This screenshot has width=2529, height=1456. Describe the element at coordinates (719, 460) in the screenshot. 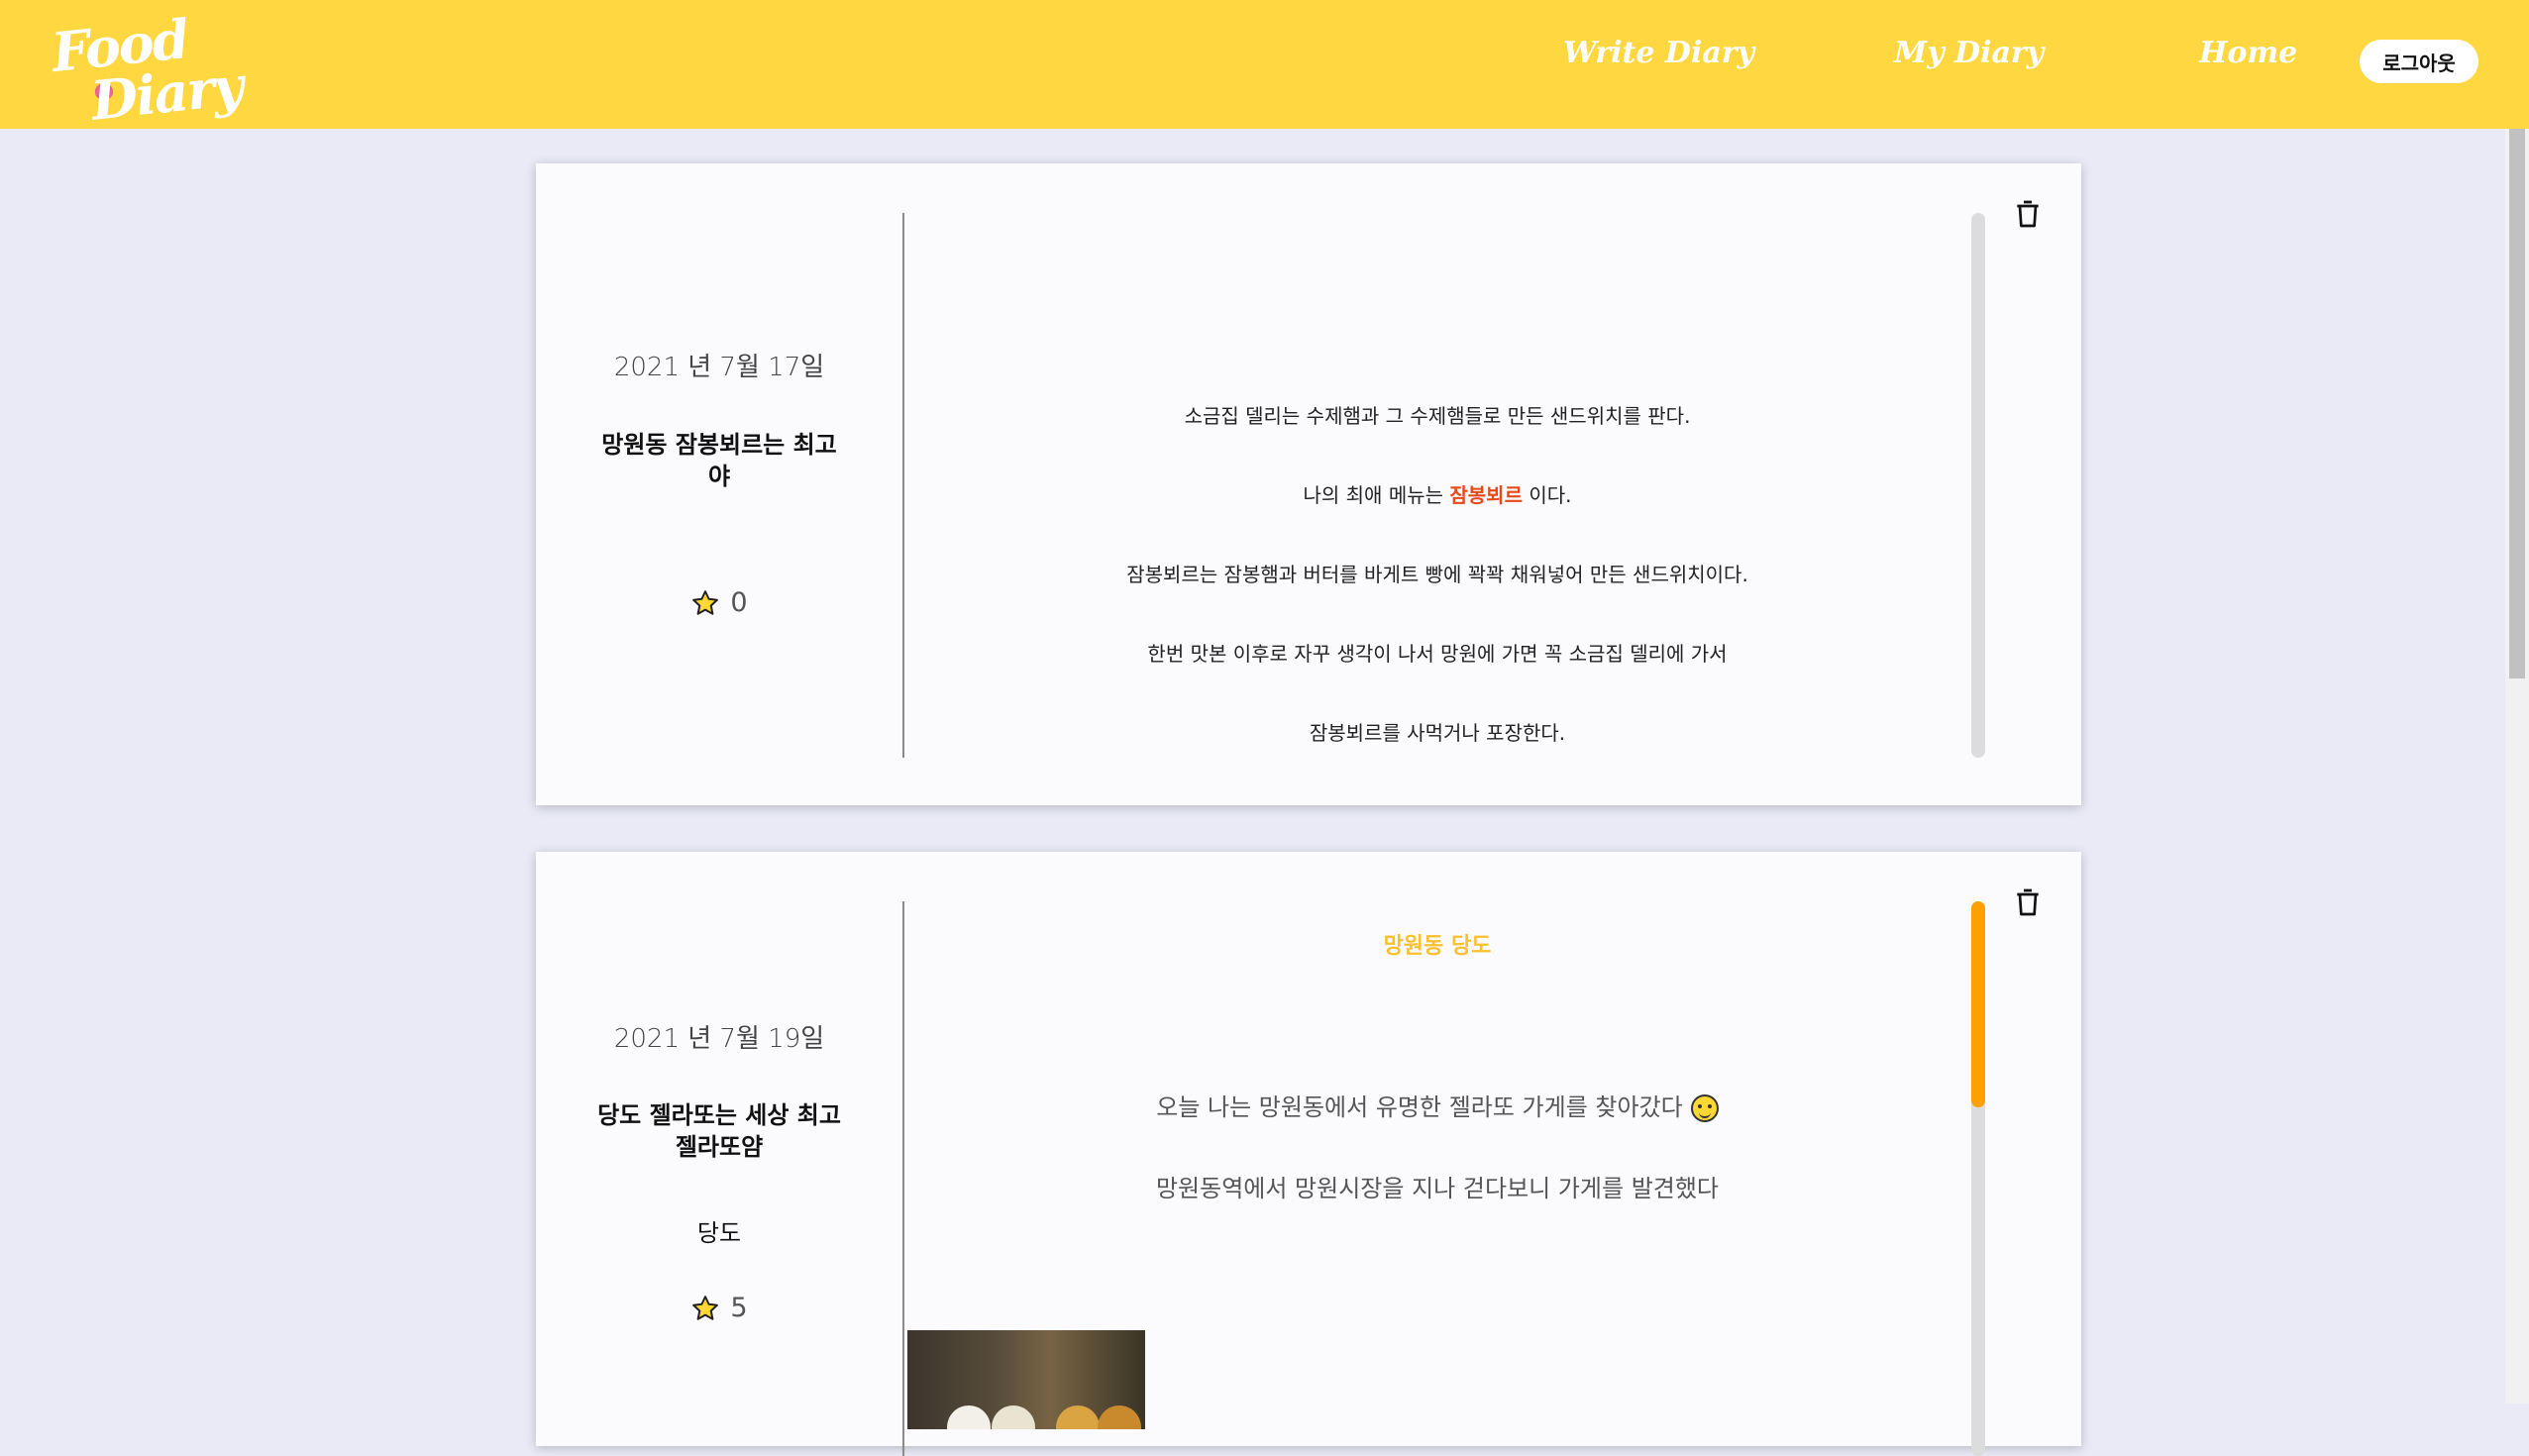

I see `diary-title: 망원동 잠봉뵈르는 최고야` at that location.